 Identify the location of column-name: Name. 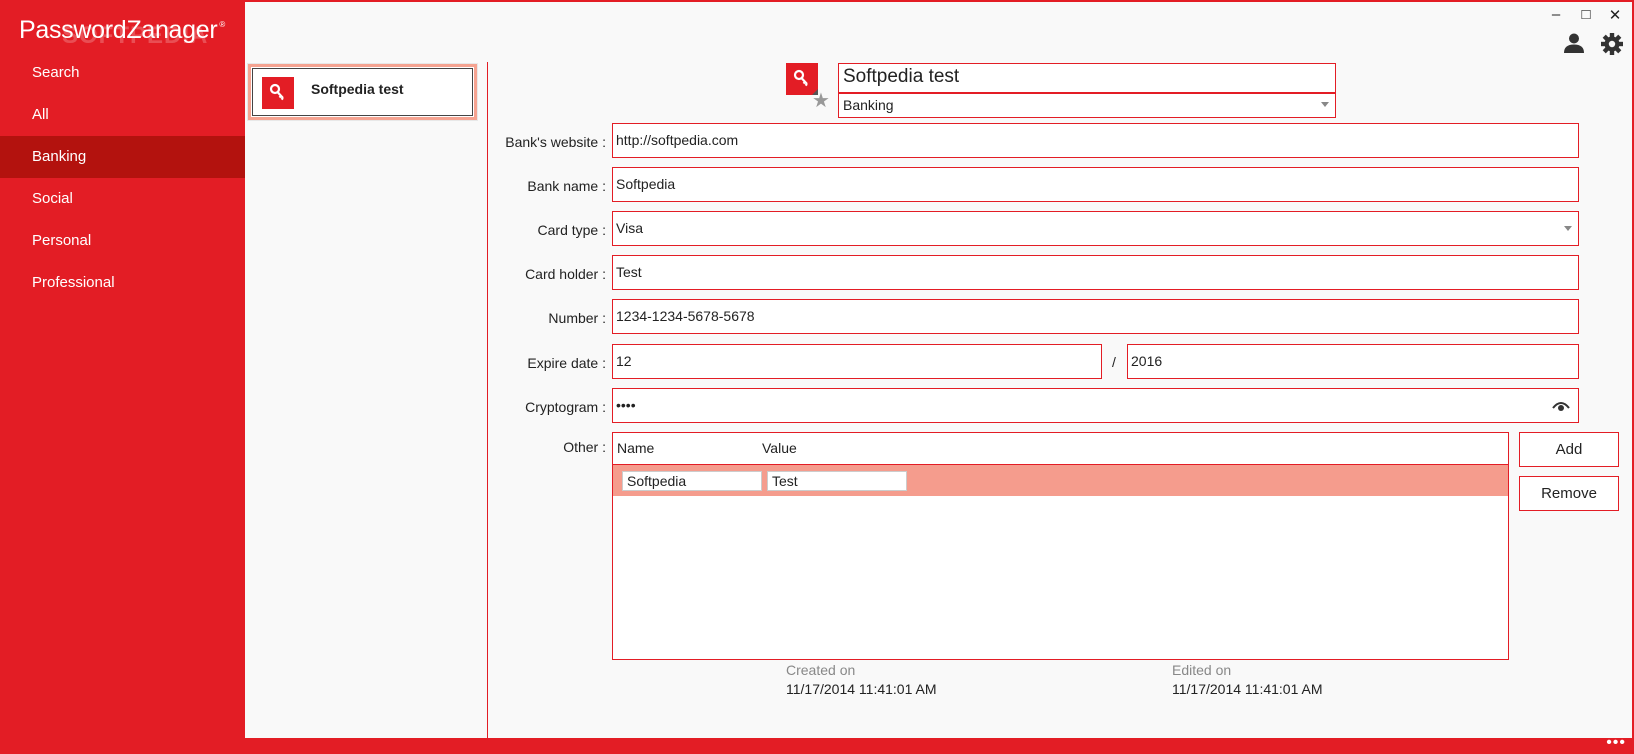
(636, 448).